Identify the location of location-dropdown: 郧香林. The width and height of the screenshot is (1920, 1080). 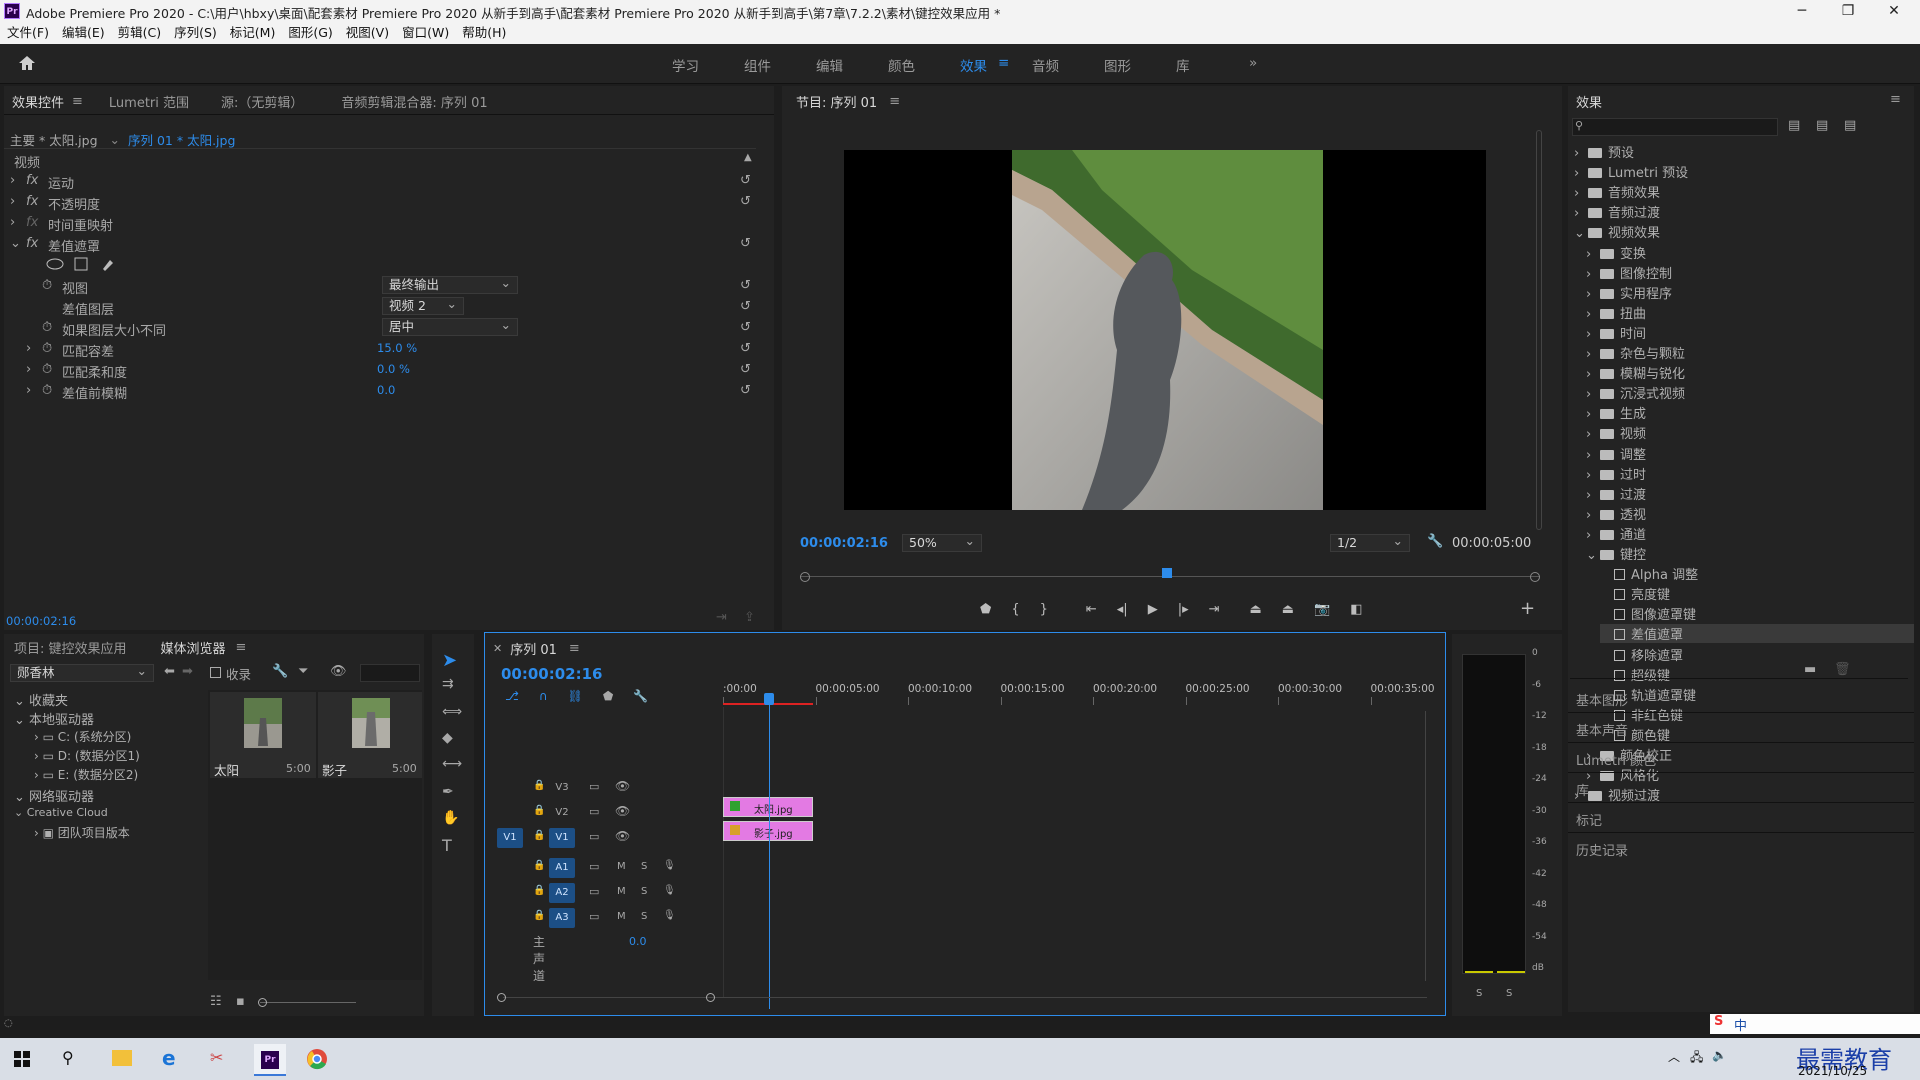
(82, 672).